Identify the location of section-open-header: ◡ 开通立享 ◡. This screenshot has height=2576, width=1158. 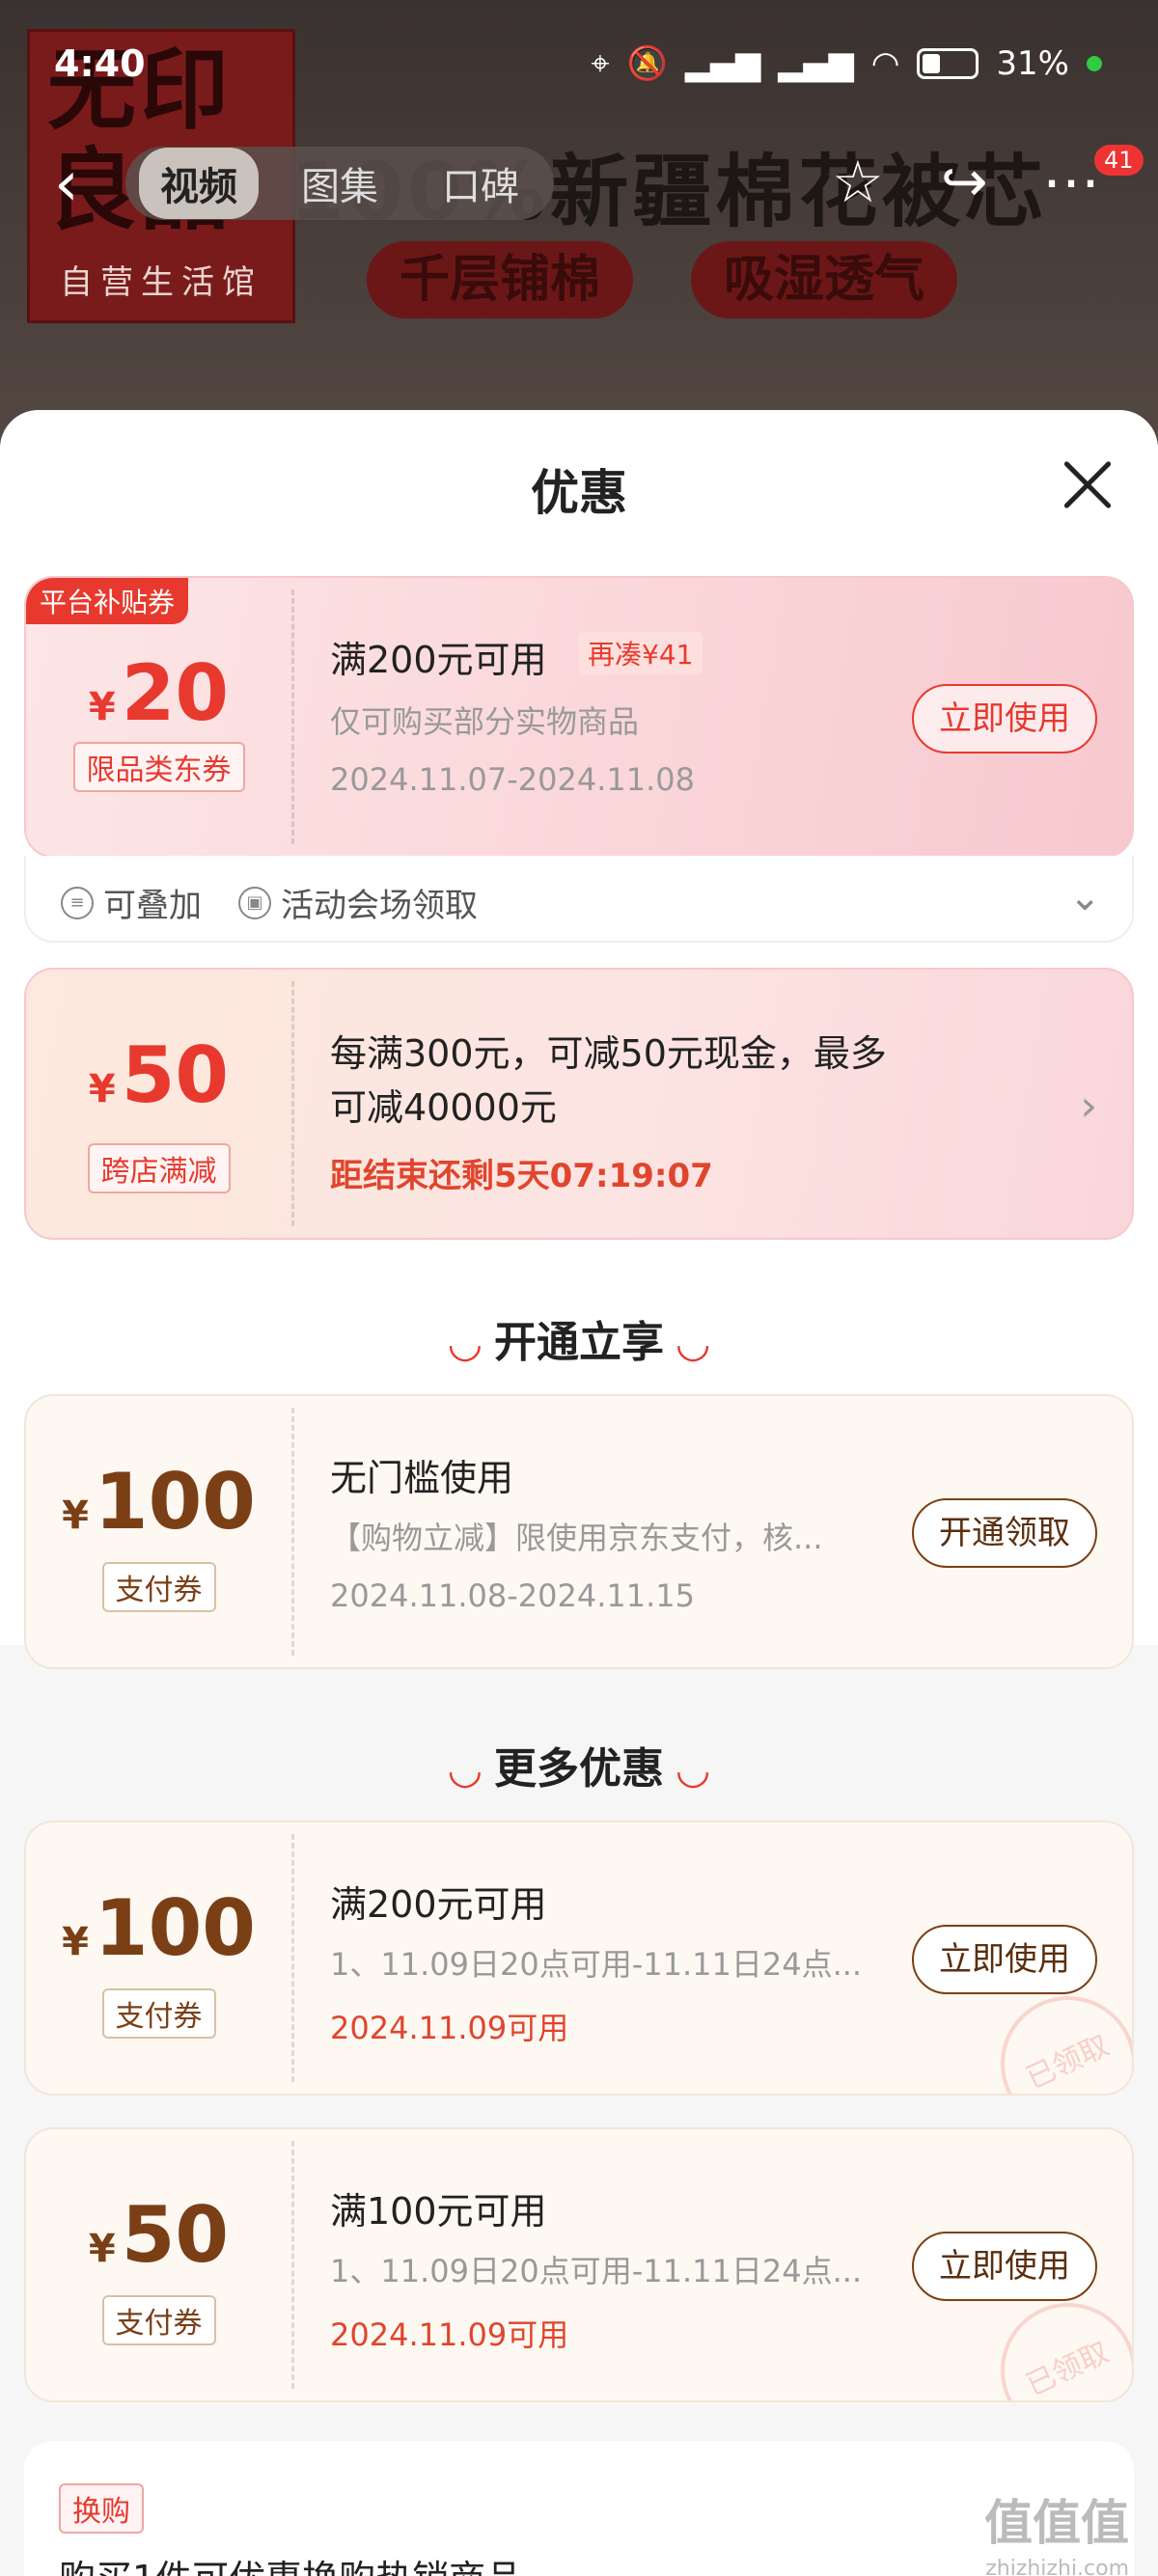
(579, 1338).